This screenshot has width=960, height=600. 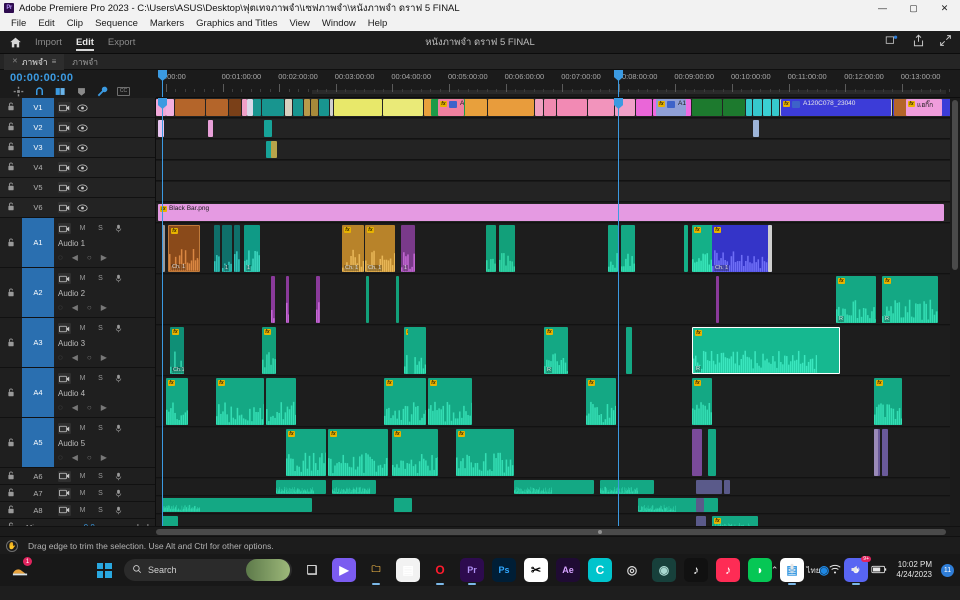 I want to click on after-effects-icon: Ae, so click(x=568, y=570).